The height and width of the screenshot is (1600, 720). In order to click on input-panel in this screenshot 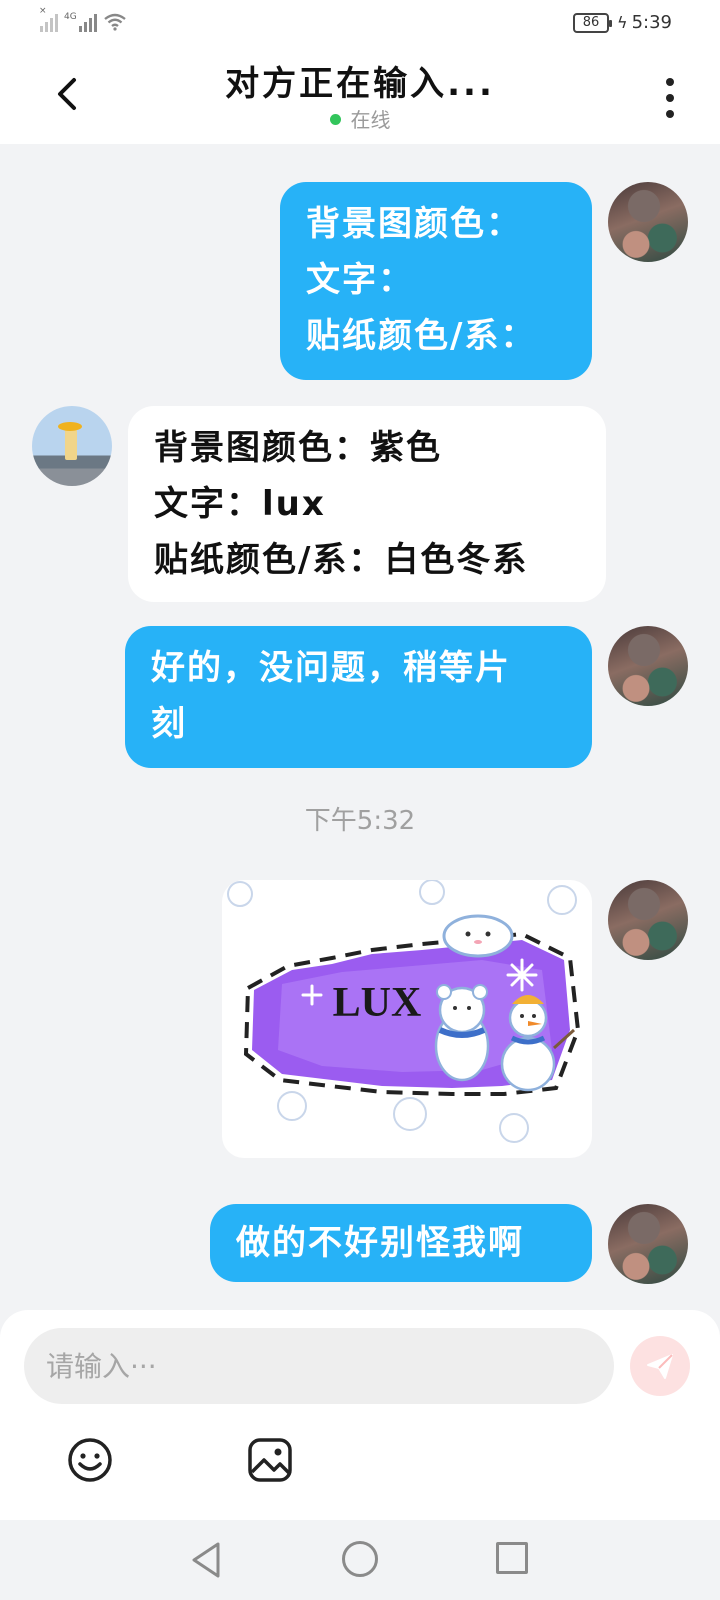, I will do `click(360, 1415)`.